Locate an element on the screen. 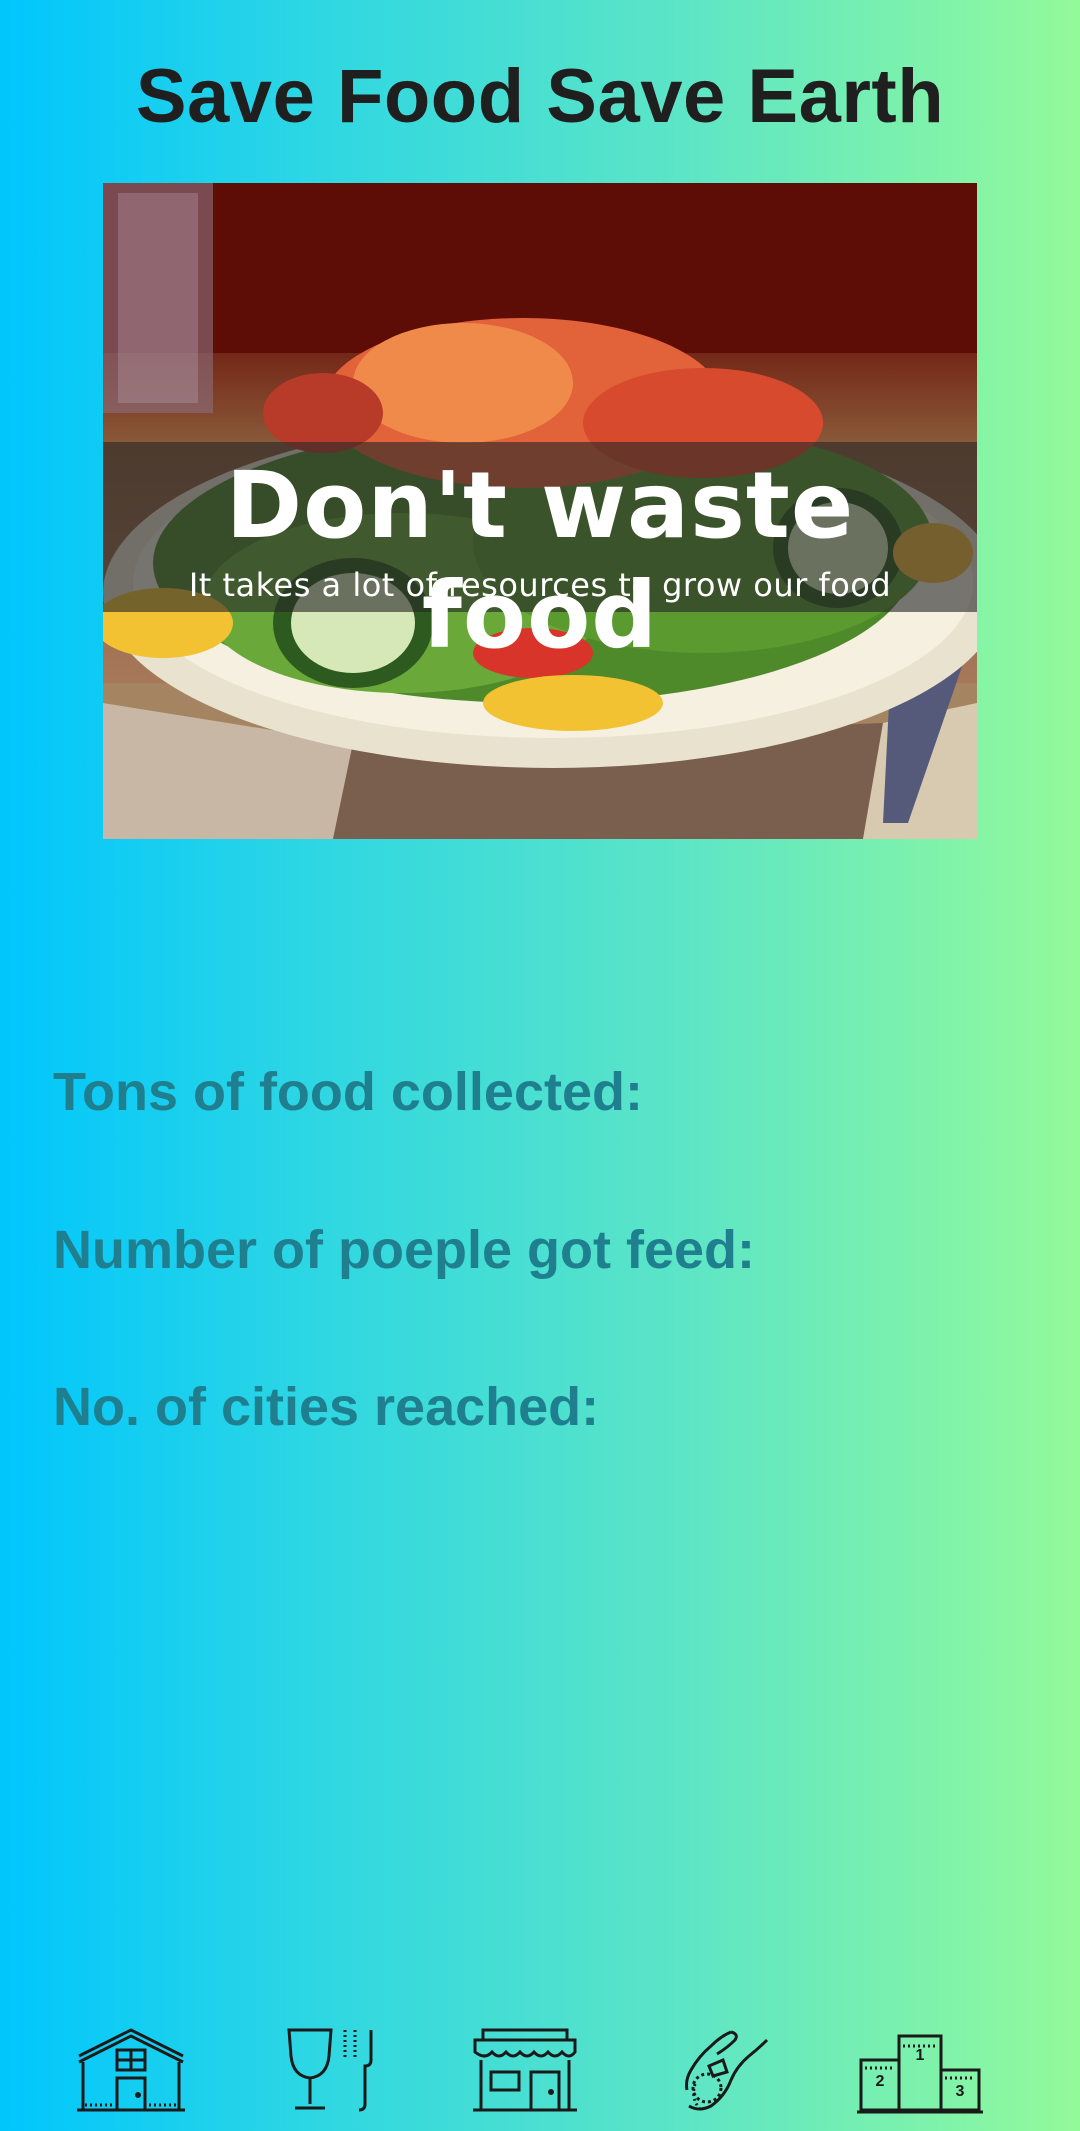 The width and height of the screenshot is (1080, 2131). home-icon is located at coordinates (131, 2070).